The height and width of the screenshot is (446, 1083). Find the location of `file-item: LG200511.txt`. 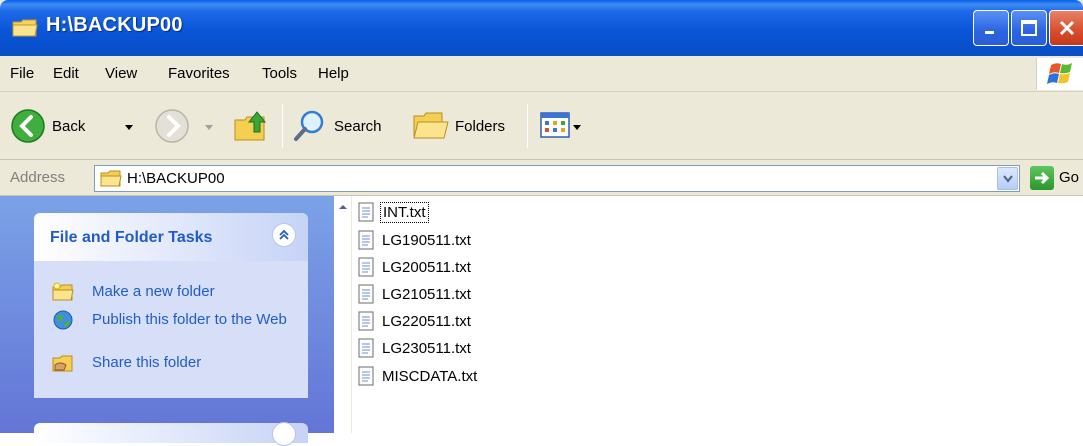

file-item: LG200511.txt is located at coordinates (415, 267).